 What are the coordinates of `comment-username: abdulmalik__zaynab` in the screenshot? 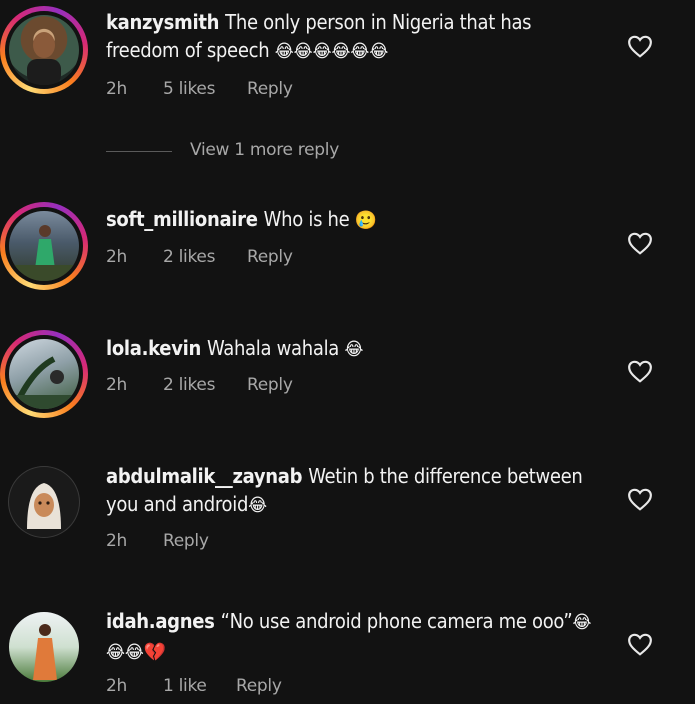 It's located at (204, 476).